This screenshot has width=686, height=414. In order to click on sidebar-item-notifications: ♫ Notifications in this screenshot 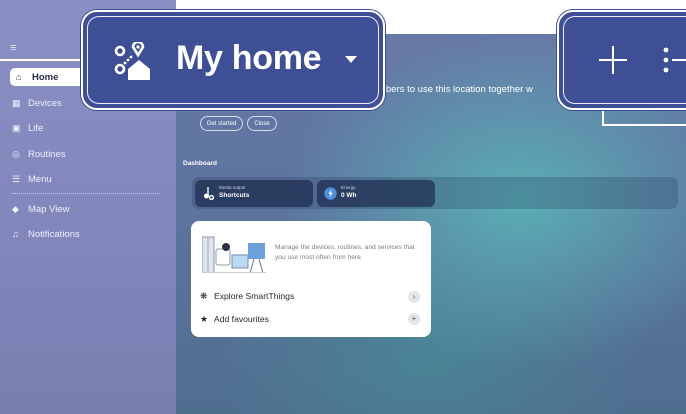, I will do `click(46, 234)`.